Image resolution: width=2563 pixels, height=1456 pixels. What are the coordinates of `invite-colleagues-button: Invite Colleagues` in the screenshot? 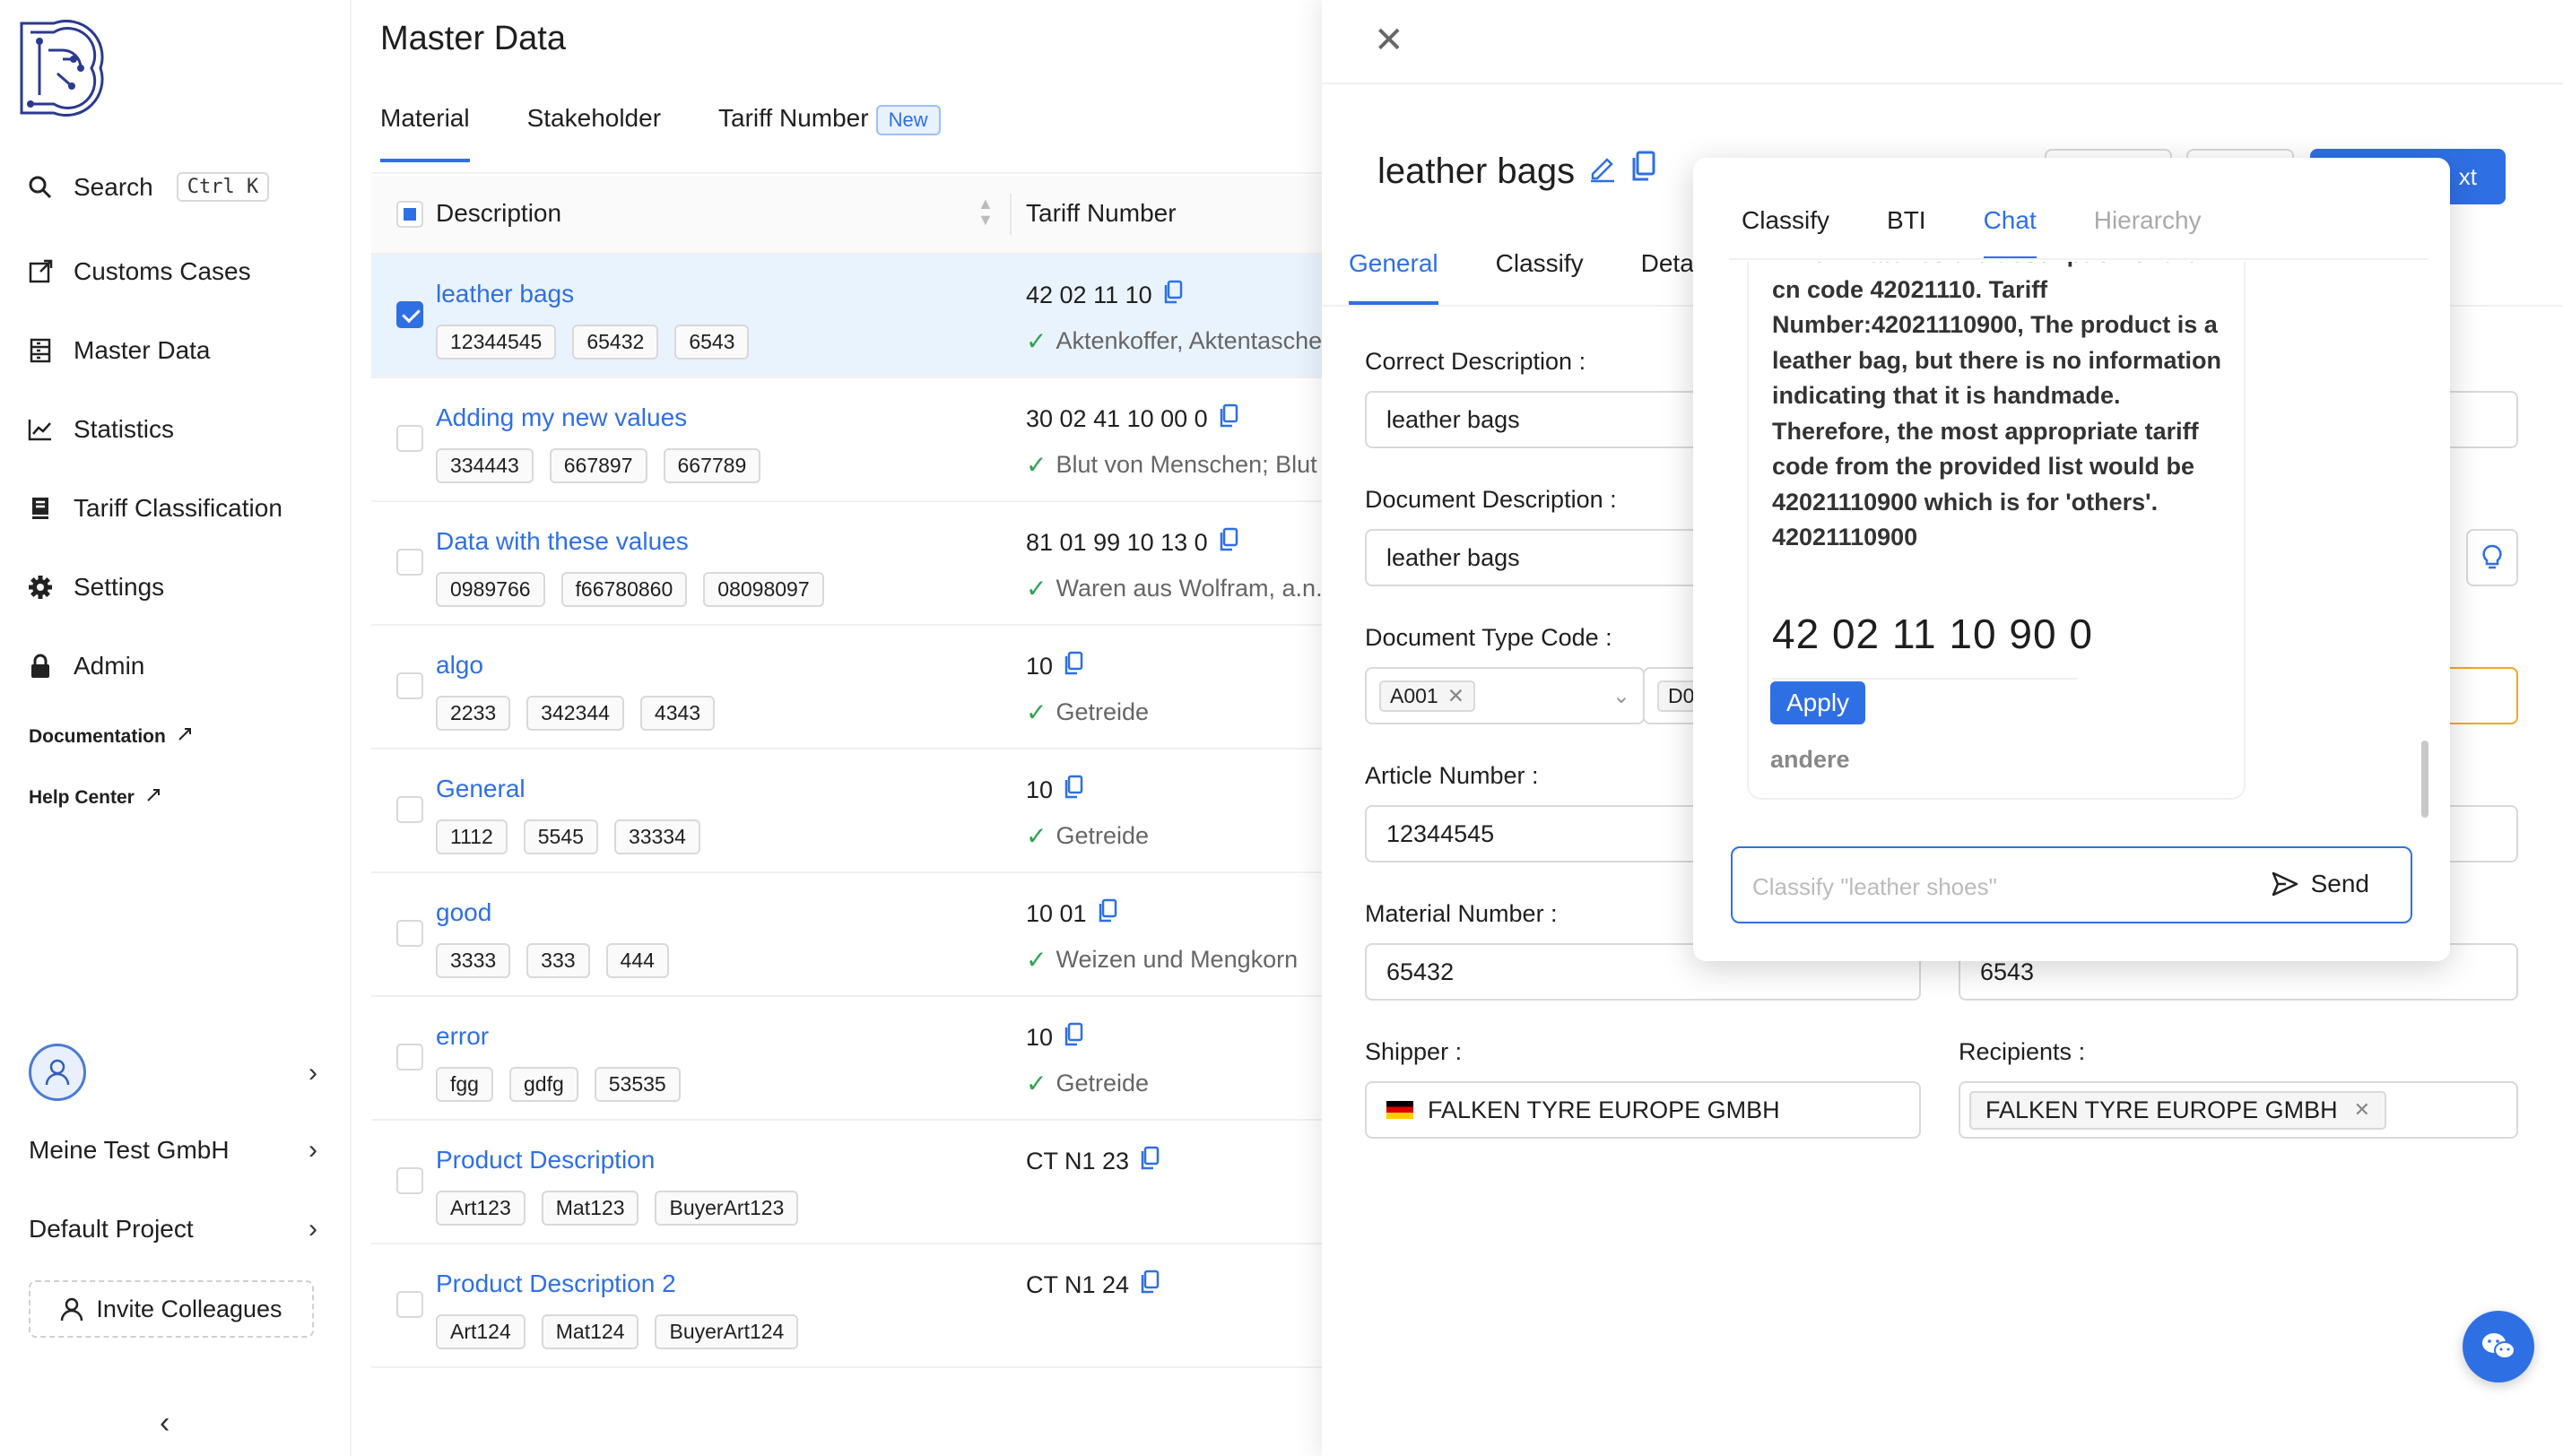 It's located at (171, 1309).